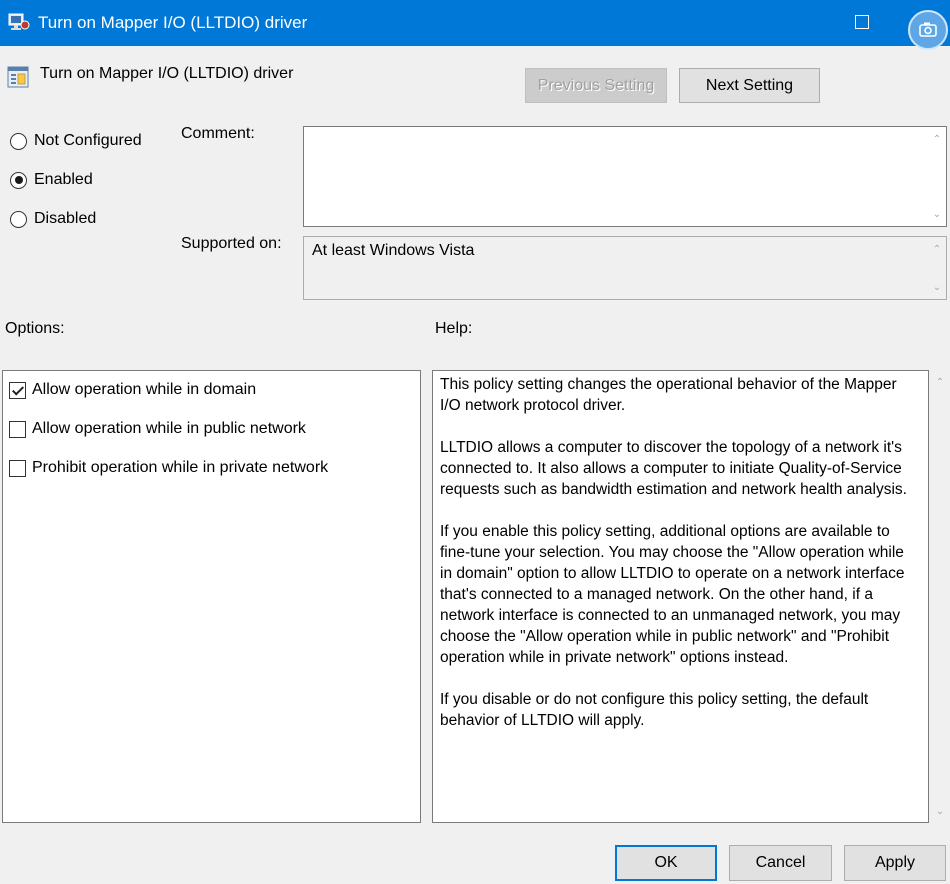 The image size is (950, 884). I want to click on radio-enabled: Enabled, so click(51, 180).